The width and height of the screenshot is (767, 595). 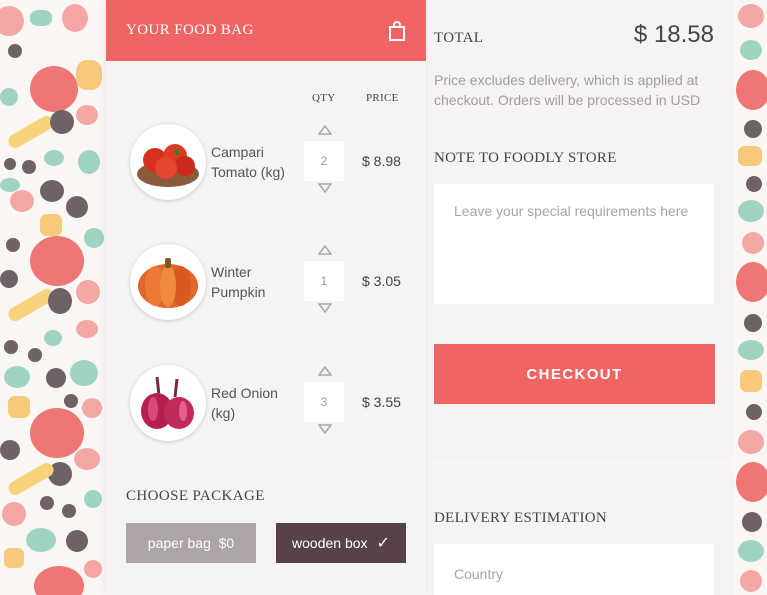 I want to click on package-option-label: wooden box, so click(x=330, y=543).